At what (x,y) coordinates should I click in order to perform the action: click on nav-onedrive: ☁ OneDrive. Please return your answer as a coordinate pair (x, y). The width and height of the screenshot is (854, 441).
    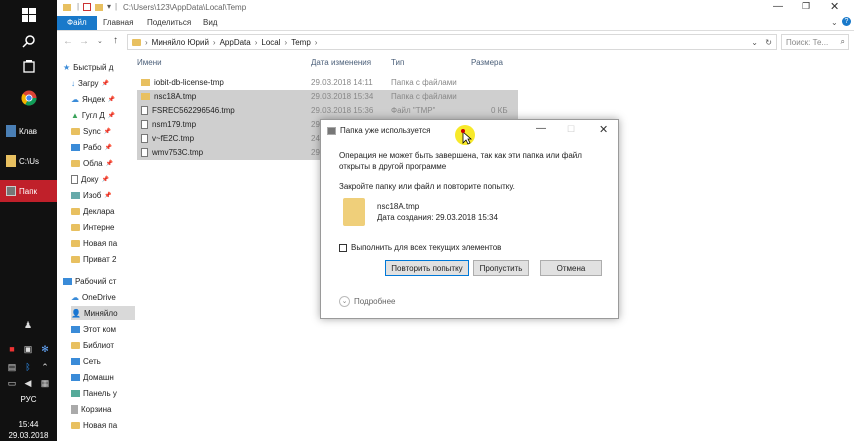
    Looking at the image, I should click on (103, 297).